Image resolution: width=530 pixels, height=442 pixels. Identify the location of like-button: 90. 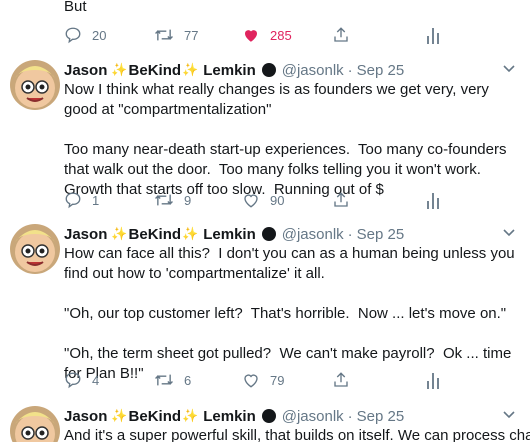
(263, 200).